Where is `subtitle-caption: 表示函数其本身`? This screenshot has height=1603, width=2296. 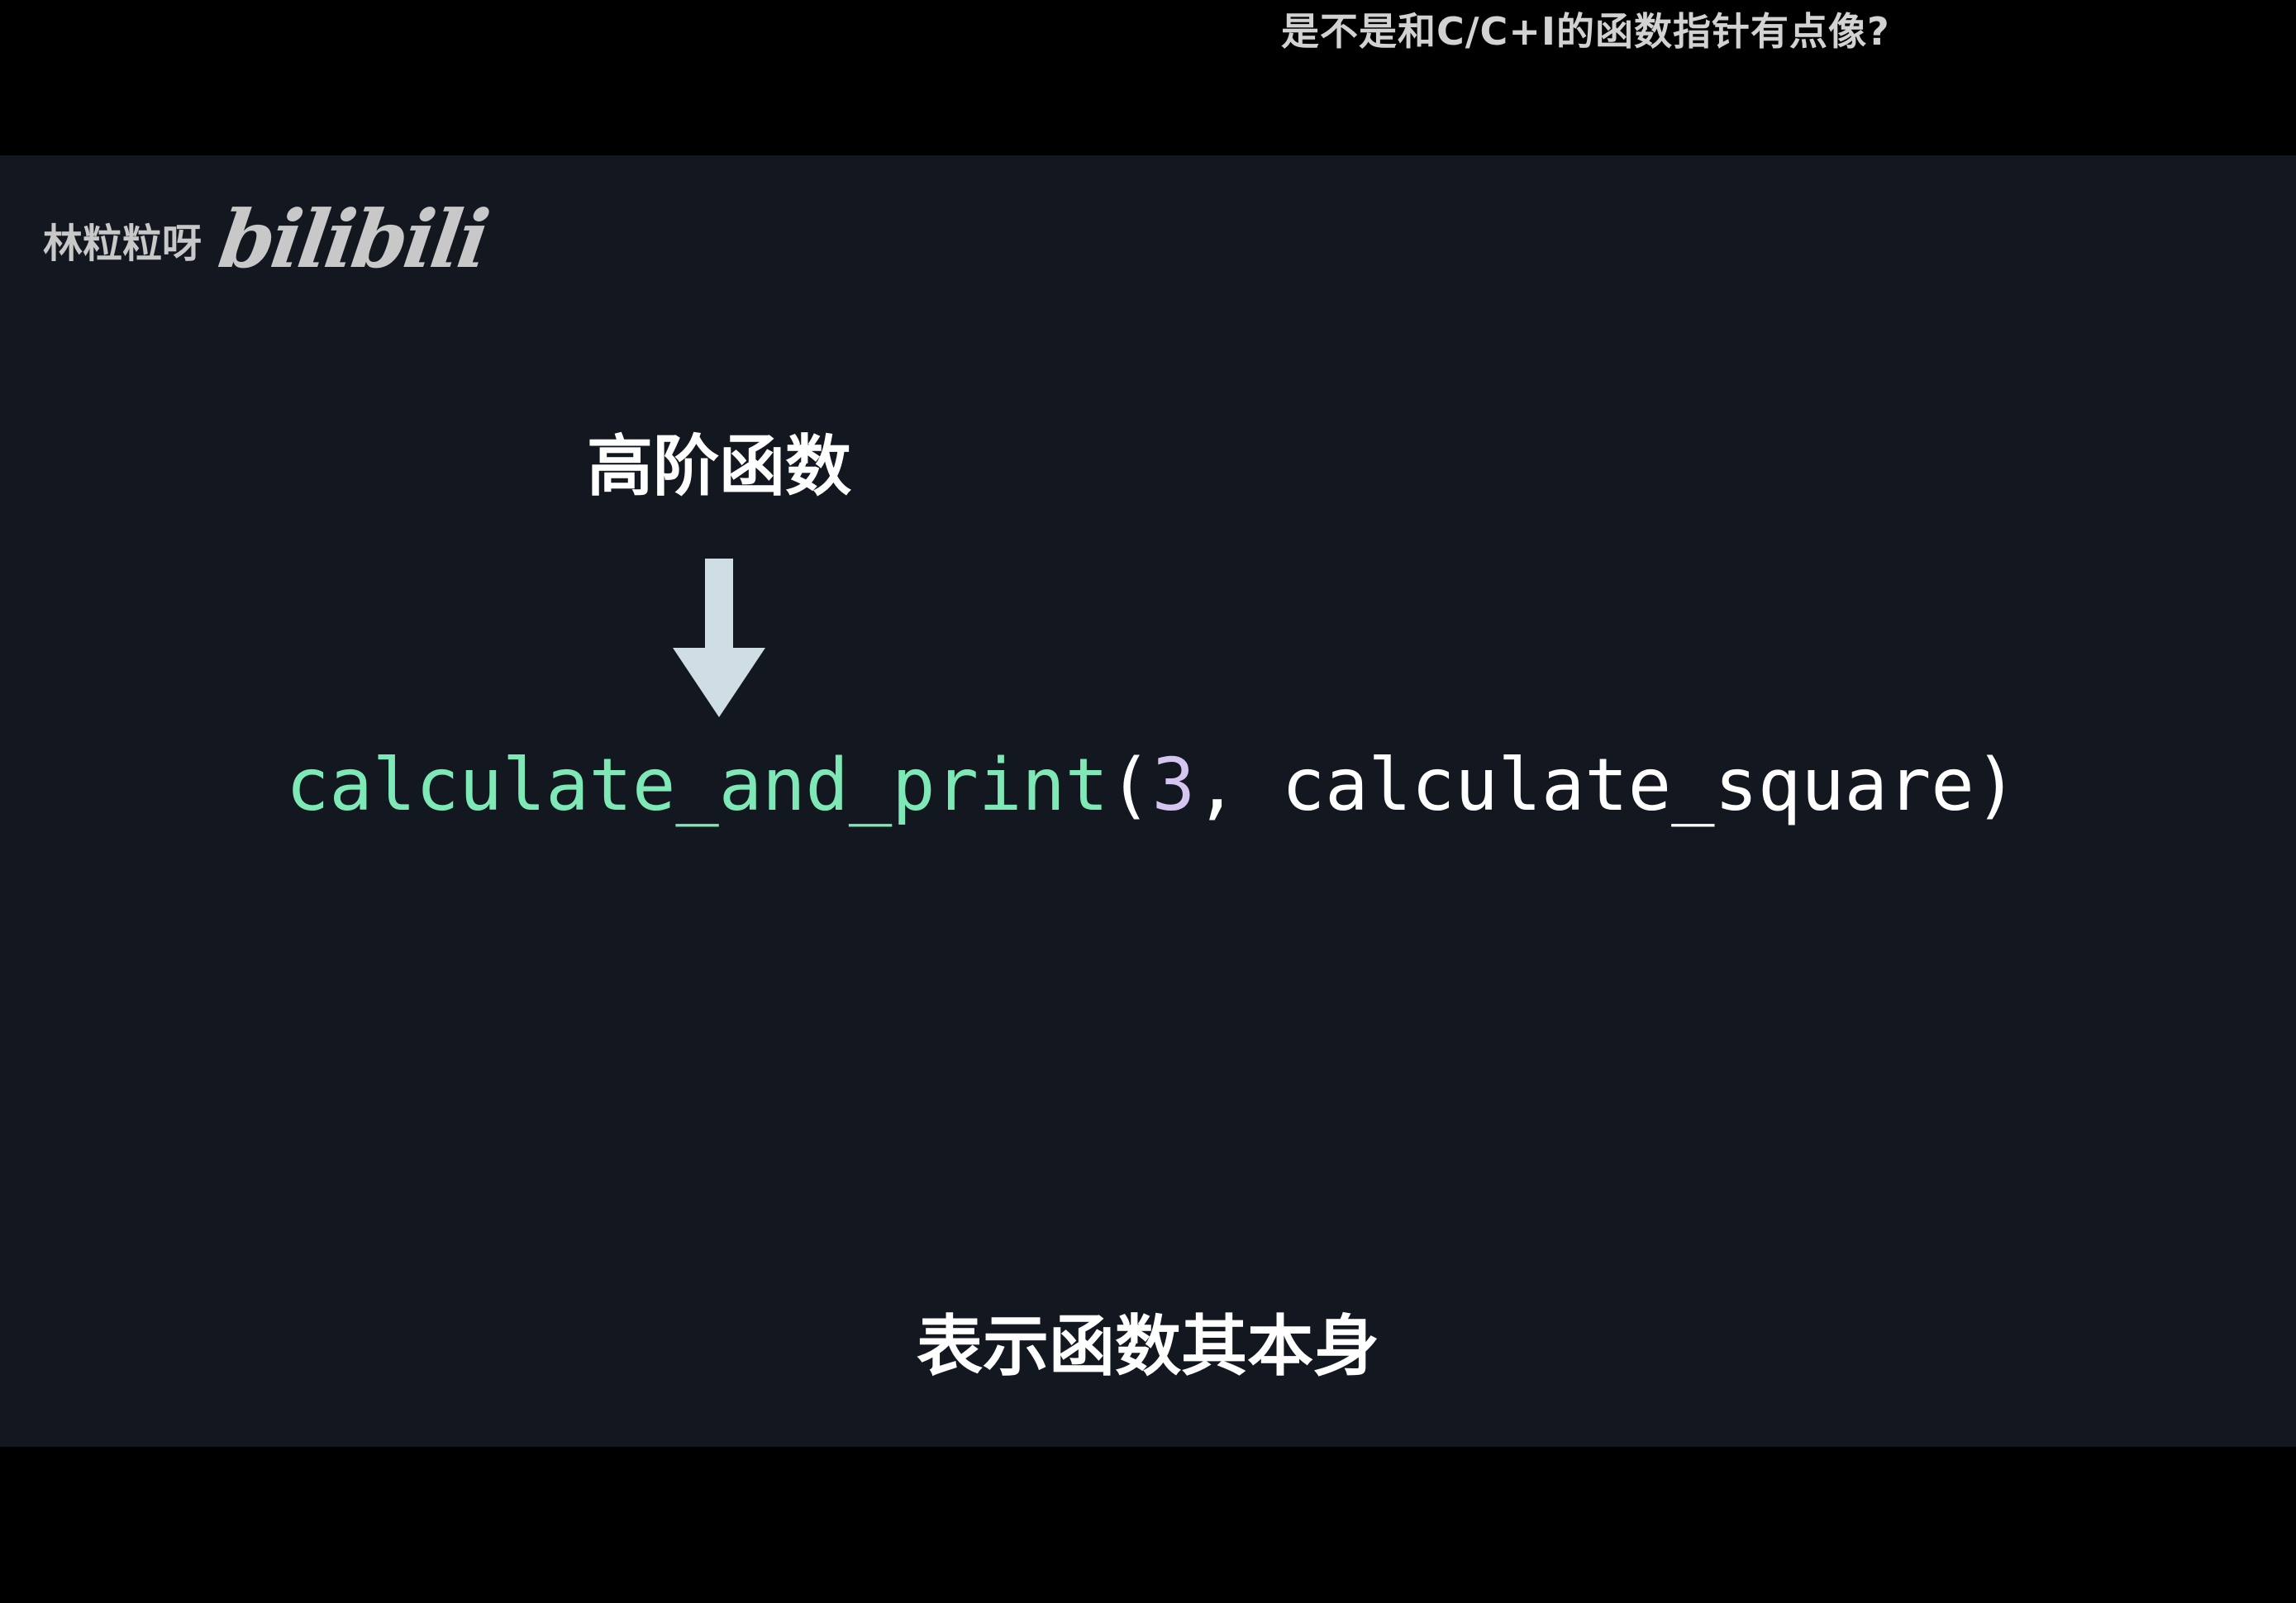 subtitle-caption: 表示函数其本身 is located at coordinates (1148, 1346).